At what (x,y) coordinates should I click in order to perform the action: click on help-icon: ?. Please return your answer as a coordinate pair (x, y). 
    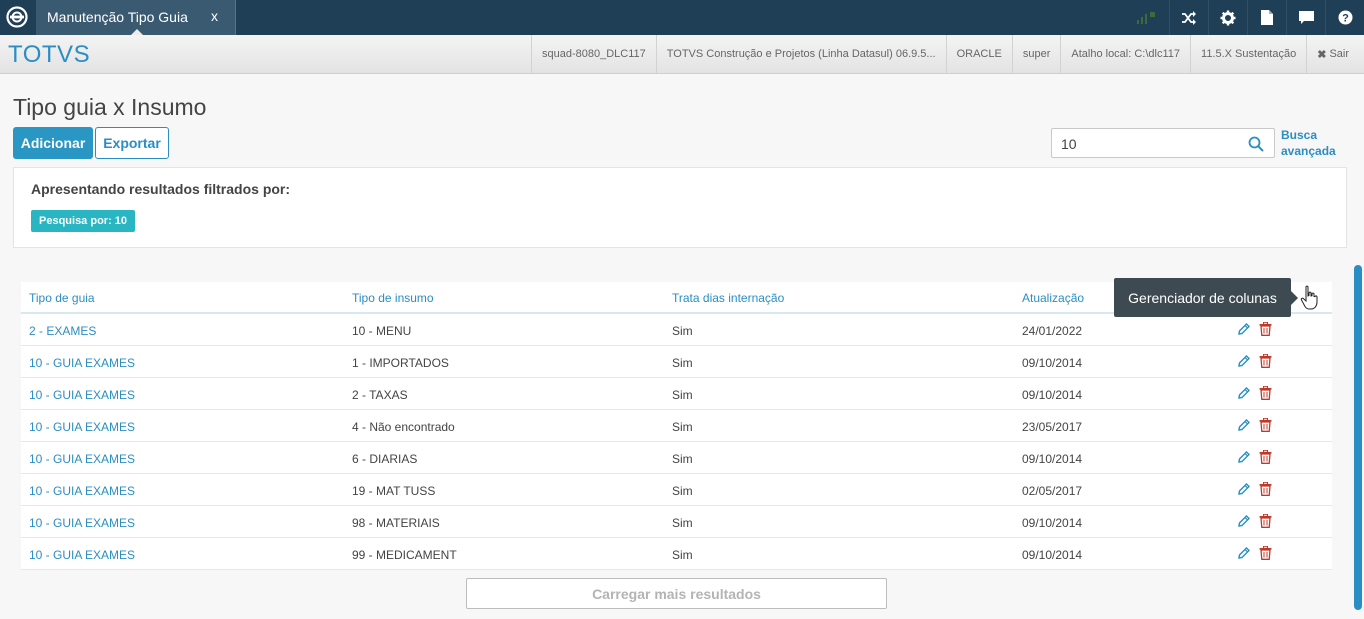
    Looking at the image, I should click on (1344, 17).